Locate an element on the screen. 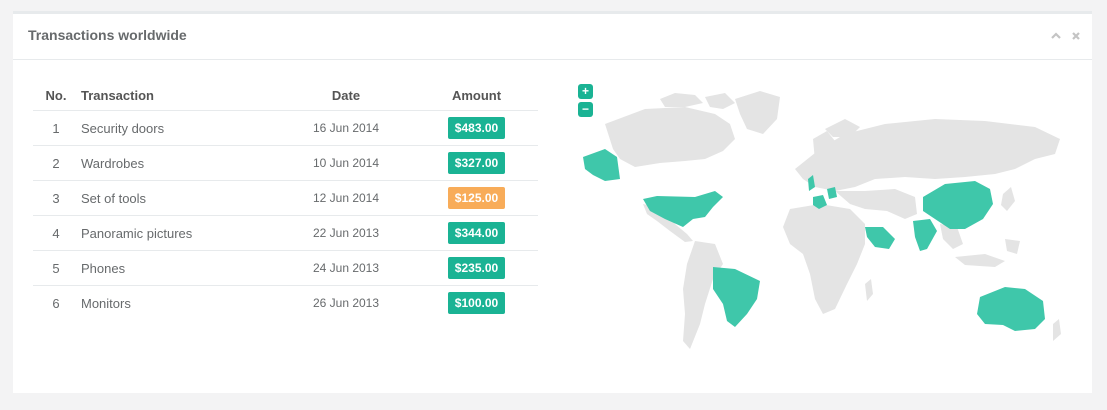 The width and height of the screenshot is (1107, 410). amount-badge: $344.00 is located at coordinates (476, 233).